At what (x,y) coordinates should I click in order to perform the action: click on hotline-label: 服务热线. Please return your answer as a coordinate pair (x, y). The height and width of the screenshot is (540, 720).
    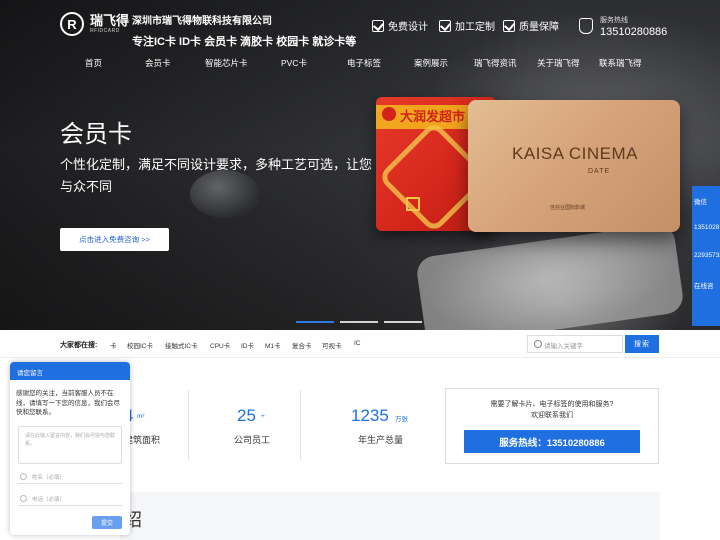
    Looking at the image, I should click on (614, 20).